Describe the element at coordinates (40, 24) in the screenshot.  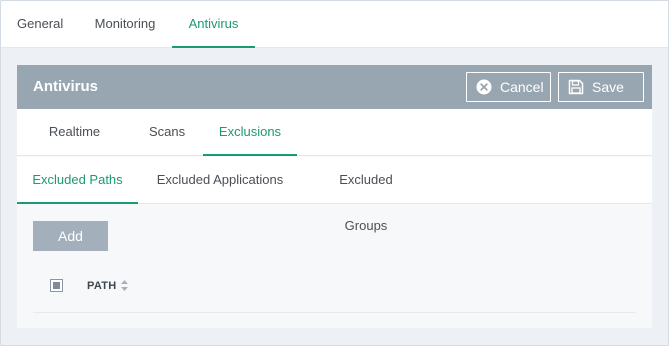
I see `tab-general: General` at that location.